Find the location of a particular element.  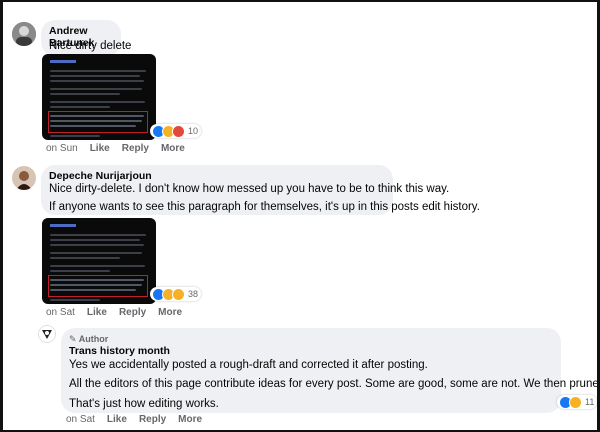

reaction-count: 11 is located at coordinates (590, 402).